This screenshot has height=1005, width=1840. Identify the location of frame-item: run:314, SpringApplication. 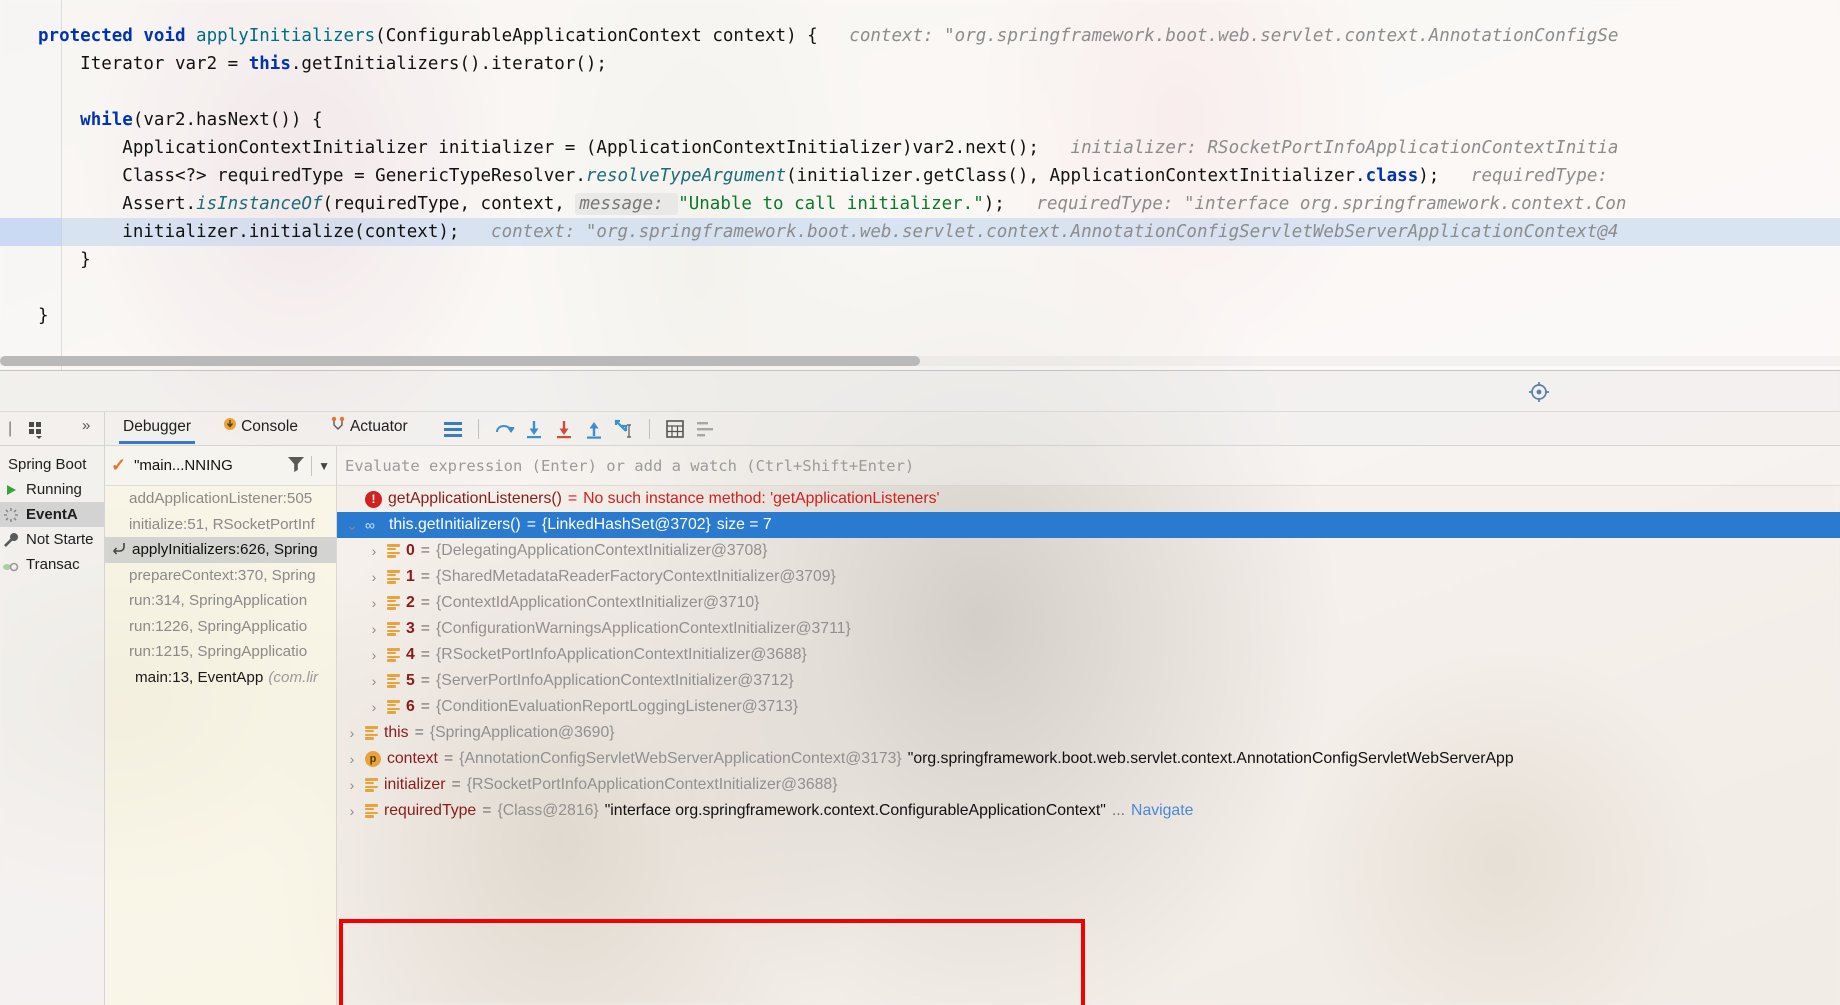
(220, 601).